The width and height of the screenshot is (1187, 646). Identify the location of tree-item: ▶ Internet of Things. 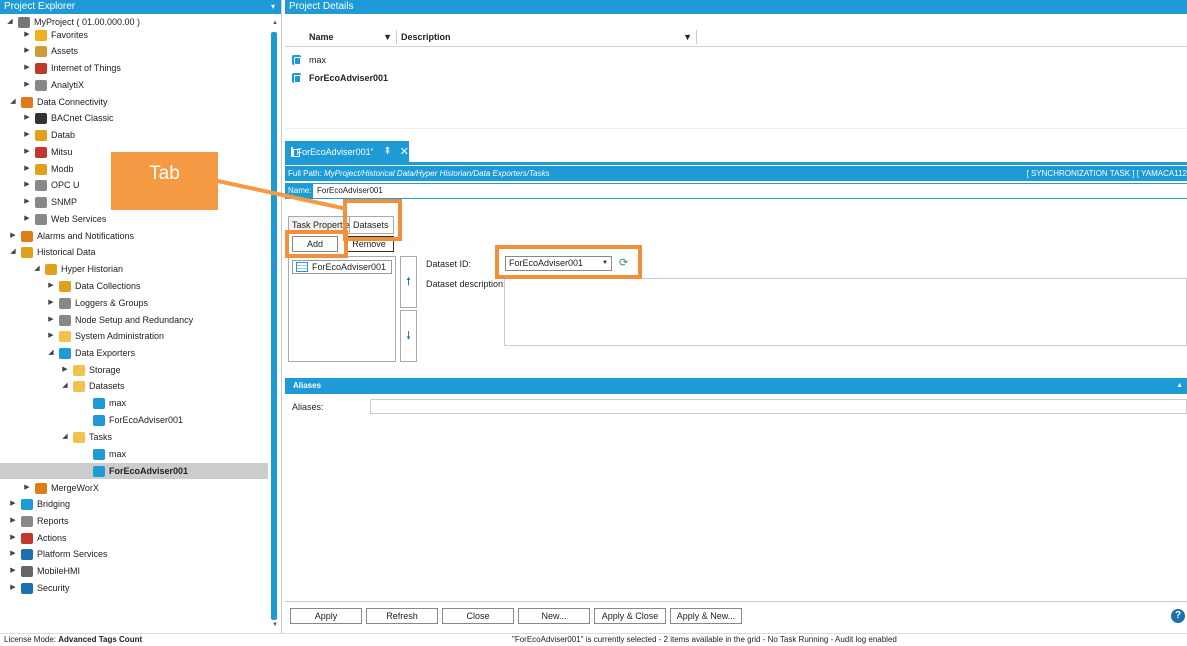
(71, 68).